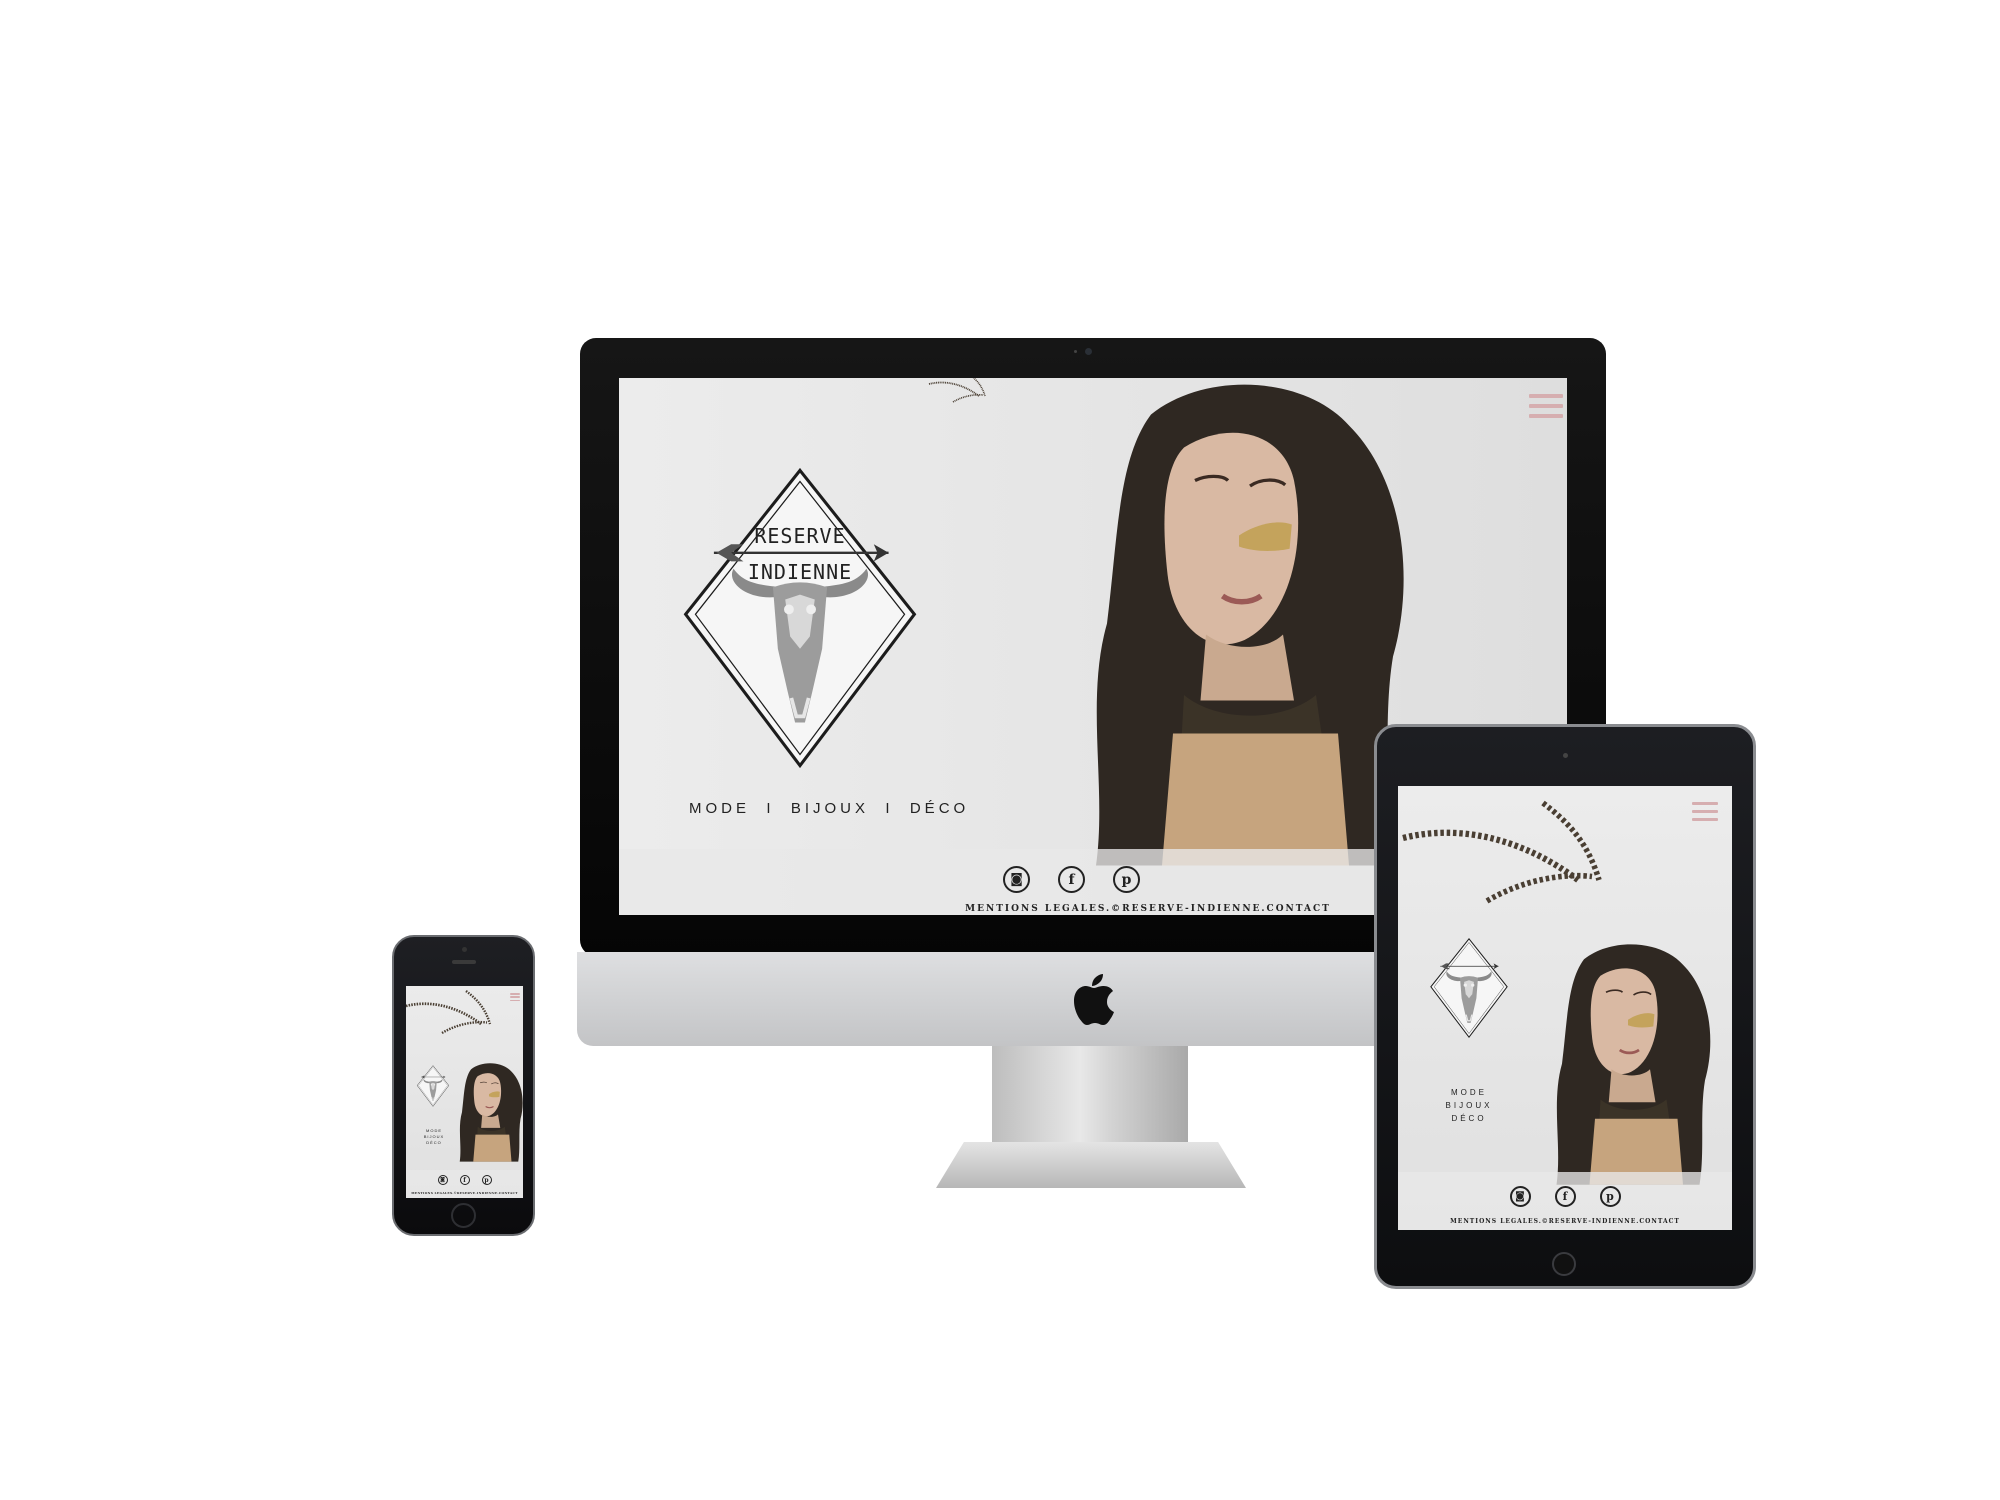  What do you see at coordinates (829, 808) in the screenshot?
I see `main-nav: MODE I BIJOUX I DÉCO` at bounding box center [829, 808].